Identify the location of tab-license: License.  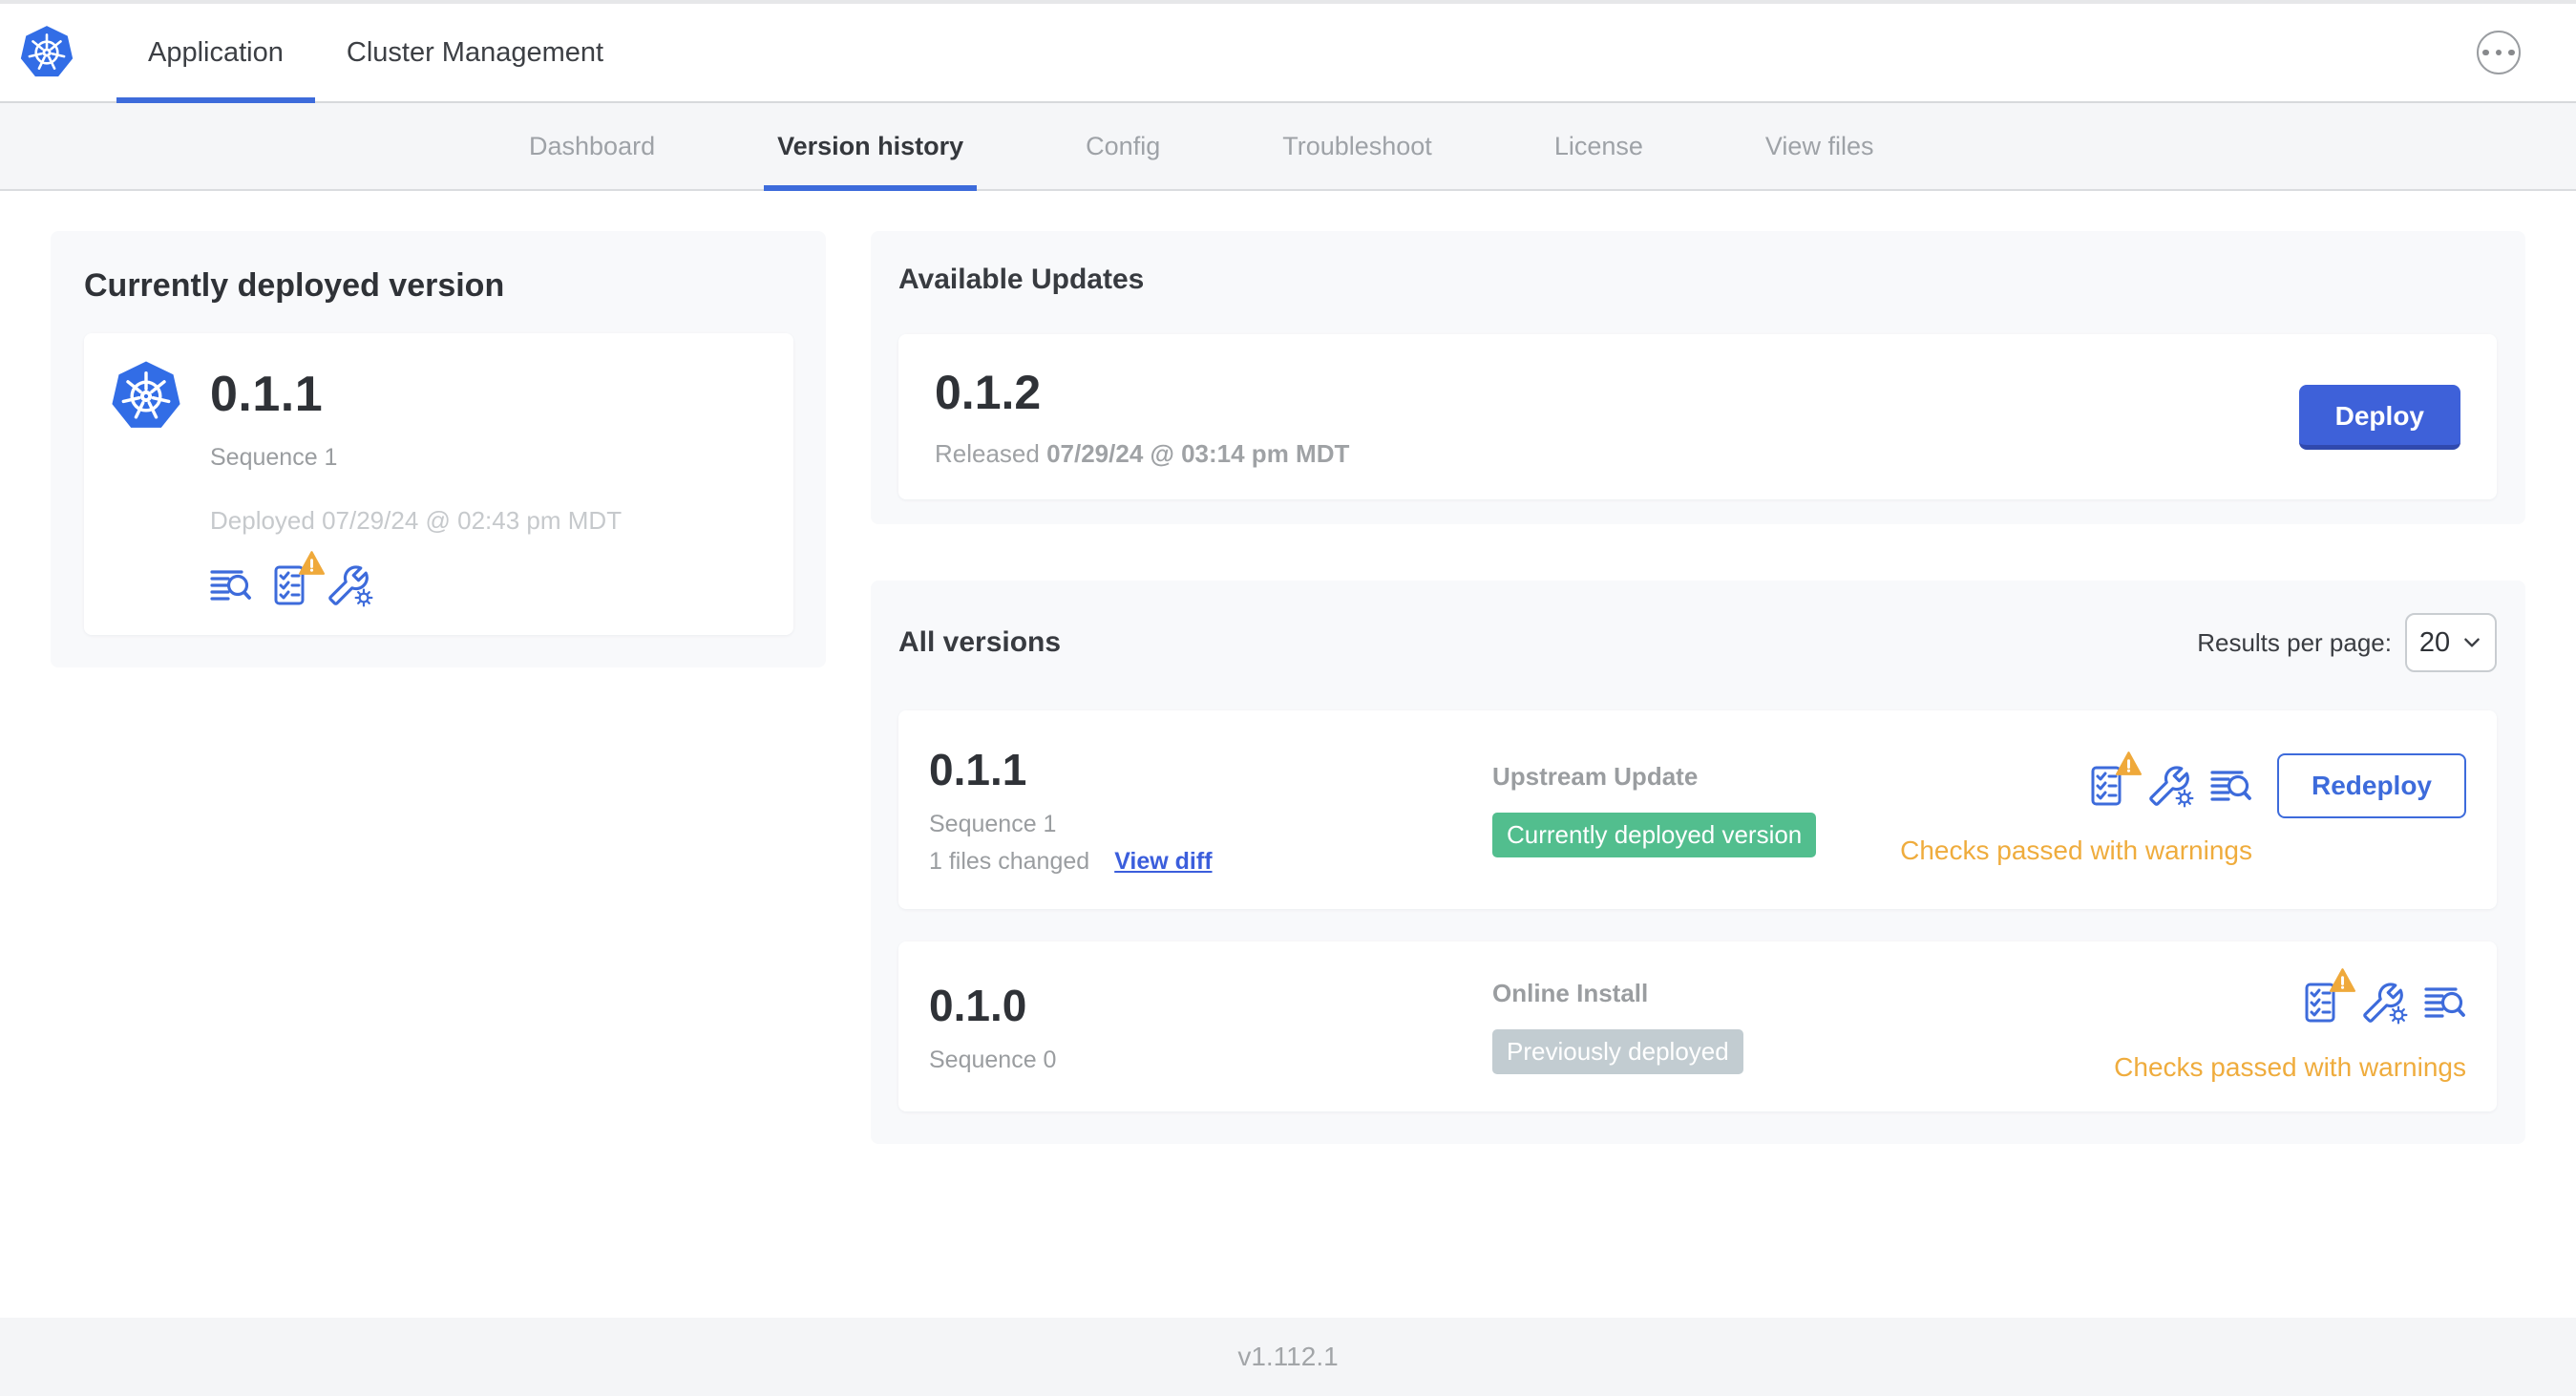
(1599, 146).